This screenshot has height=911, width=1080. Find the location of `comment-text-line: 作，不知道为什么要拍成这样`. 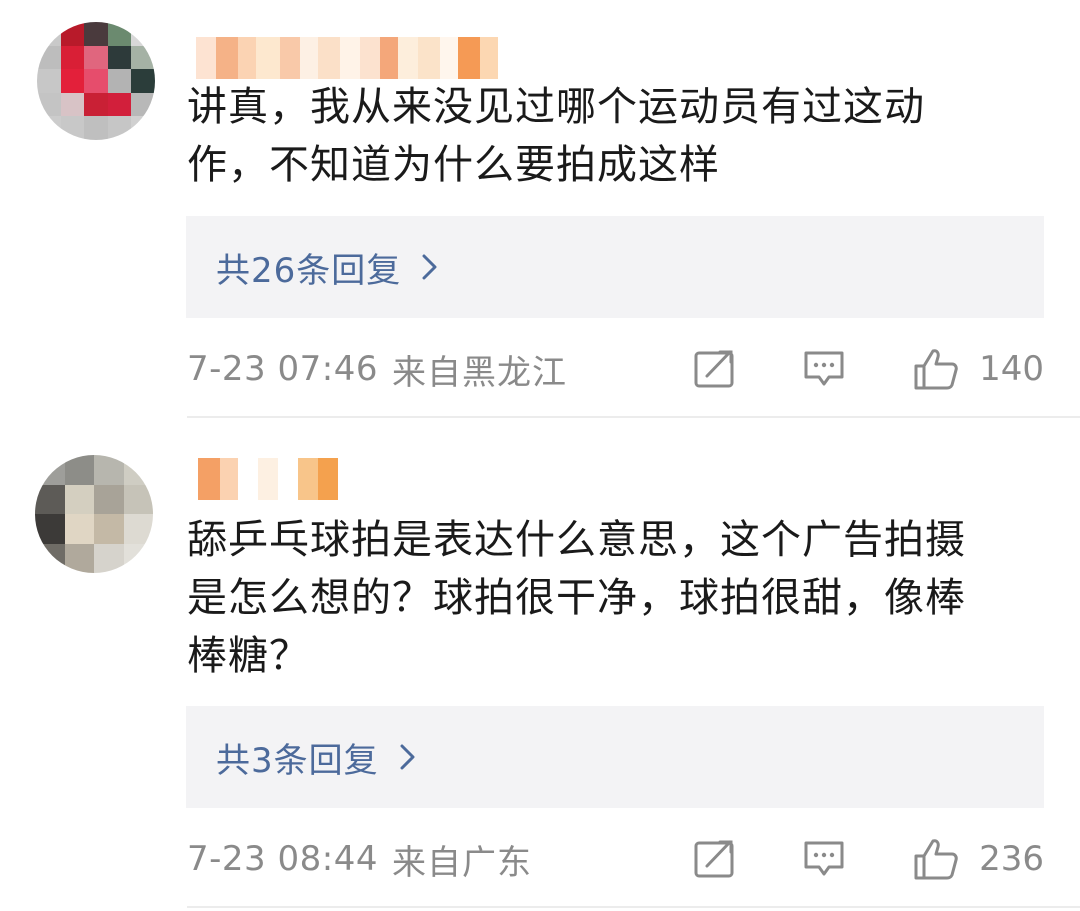

comment-text-line: 作，不知道为什么要拍成这样 is located at coordinates (453, 165).